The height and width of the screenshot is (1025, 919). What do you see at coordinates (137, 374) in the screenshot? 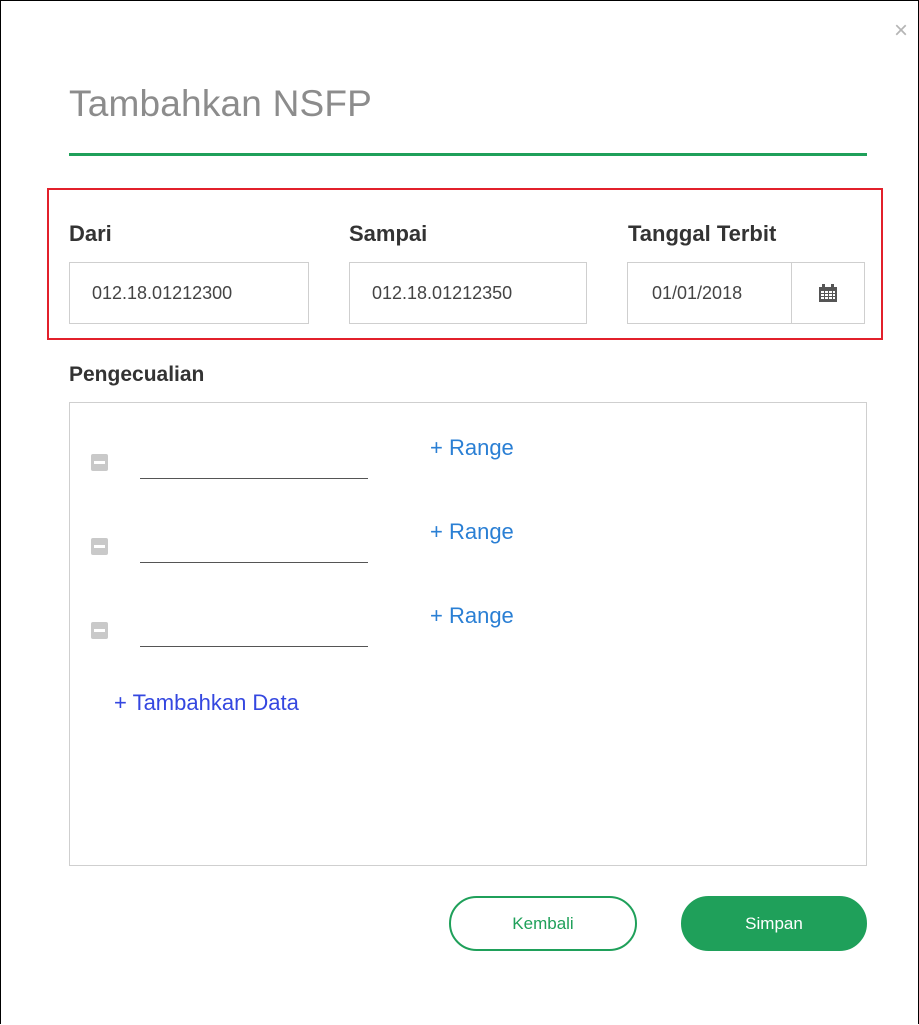
I see `pengecualian-label: Pengecualian` at bounding box center [137, 374].